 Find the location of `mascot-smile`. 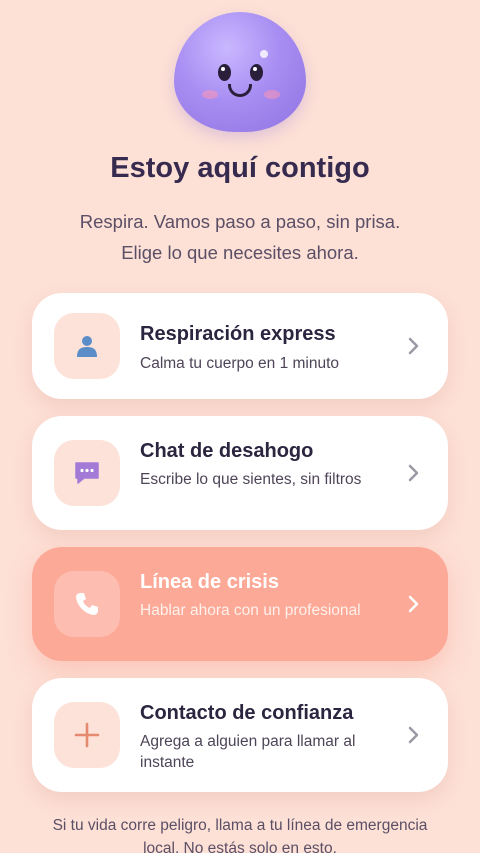

mascot-smile is located at coordinates (240, 90).